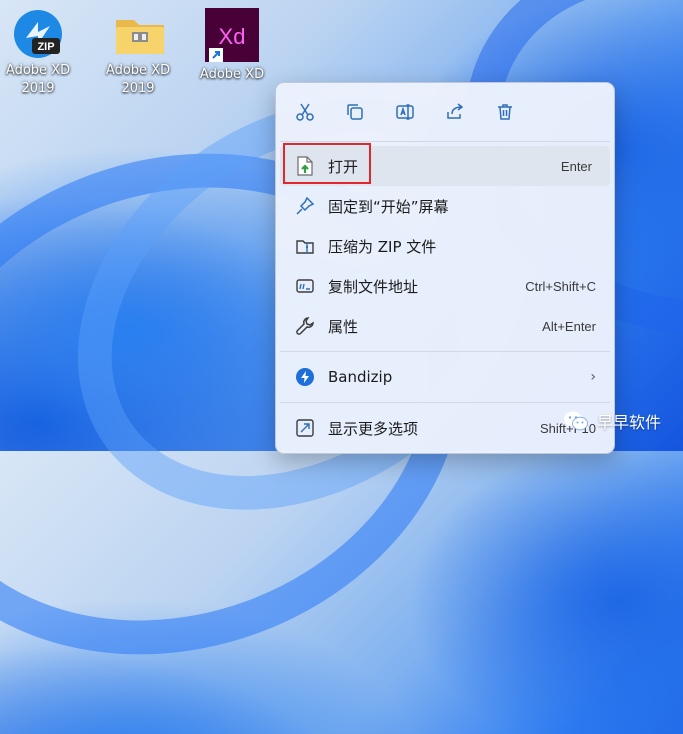  What do you see at coordinates (593, 377) in the screenshot?
I see `chevron-right-icon: ›` at bounding box center [593, 377].